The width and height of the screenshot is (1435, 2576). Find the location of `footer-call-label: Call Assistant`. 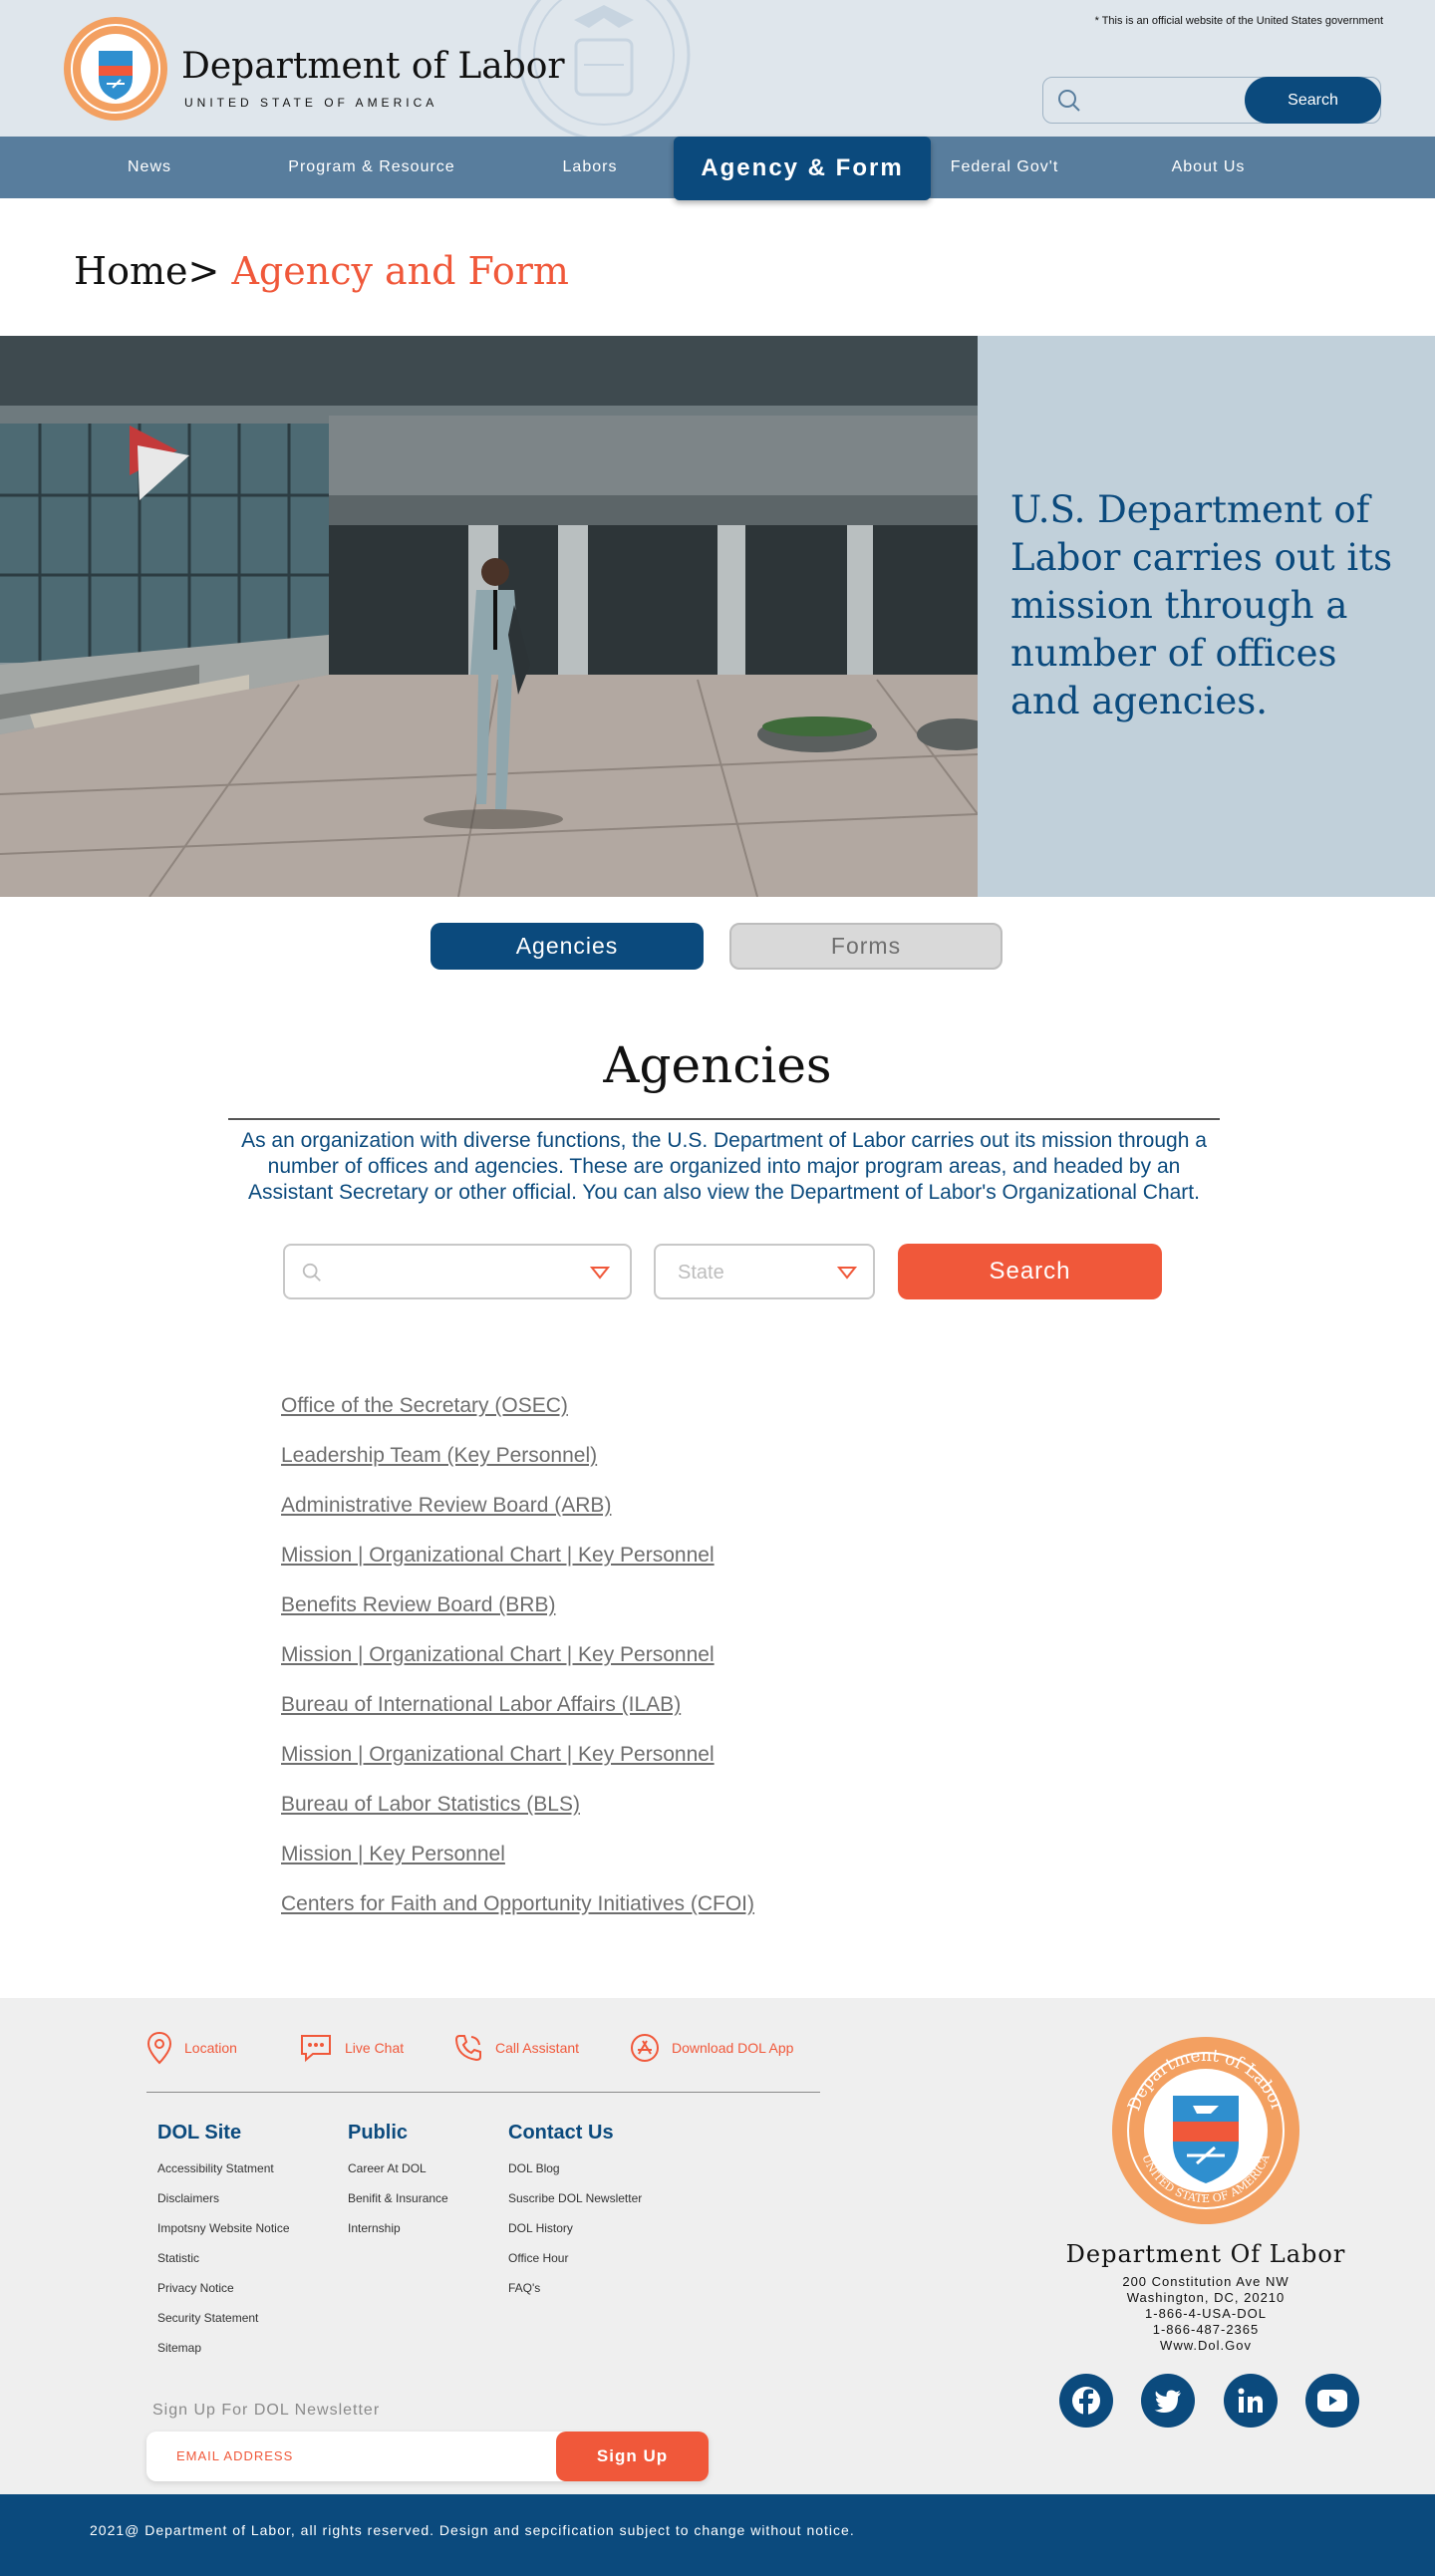

footer-call-label: Call Assistant is located at coordinates (537, 2048).